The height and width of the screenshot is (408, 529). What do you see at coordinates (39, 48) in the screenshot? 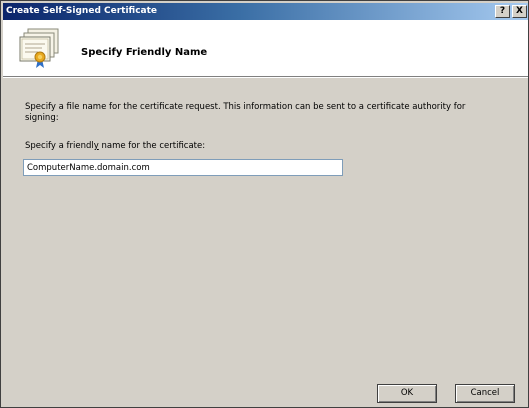
I see `certificate-icon` at bounding box center [39, 48].